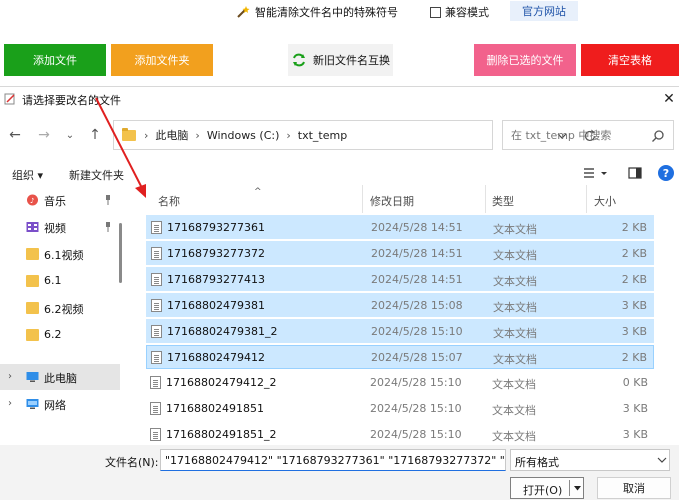 The width and height of the screenshot is (679, 500). Describe the element at coordinates (120, 253) in the screenshot. I see `sidebar-scrollbar` at that location.